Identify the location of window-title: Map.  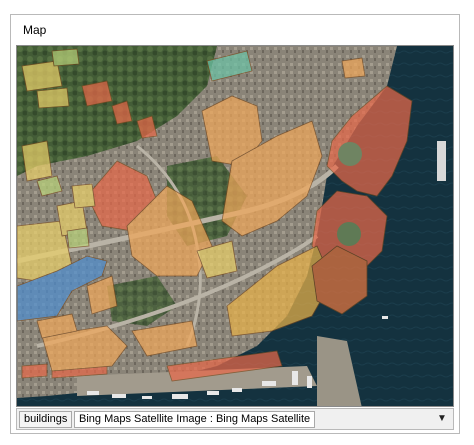
(35, 30).